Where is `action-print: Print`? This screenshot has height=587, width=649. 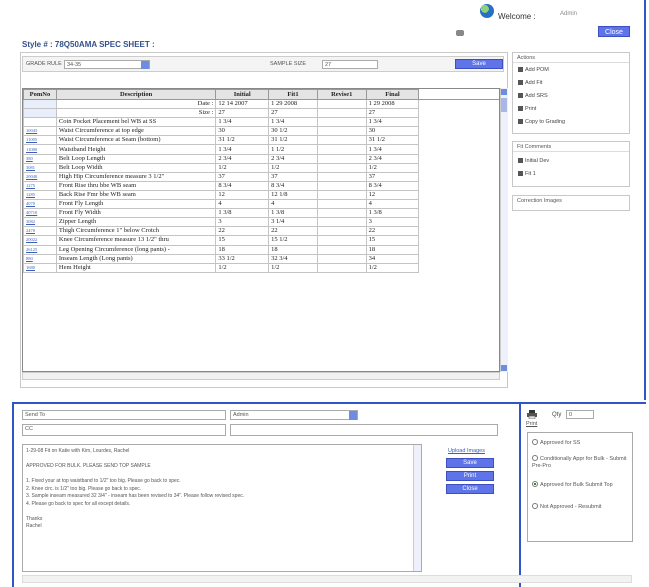 action-print: Print is located at coordinates (527, 109).